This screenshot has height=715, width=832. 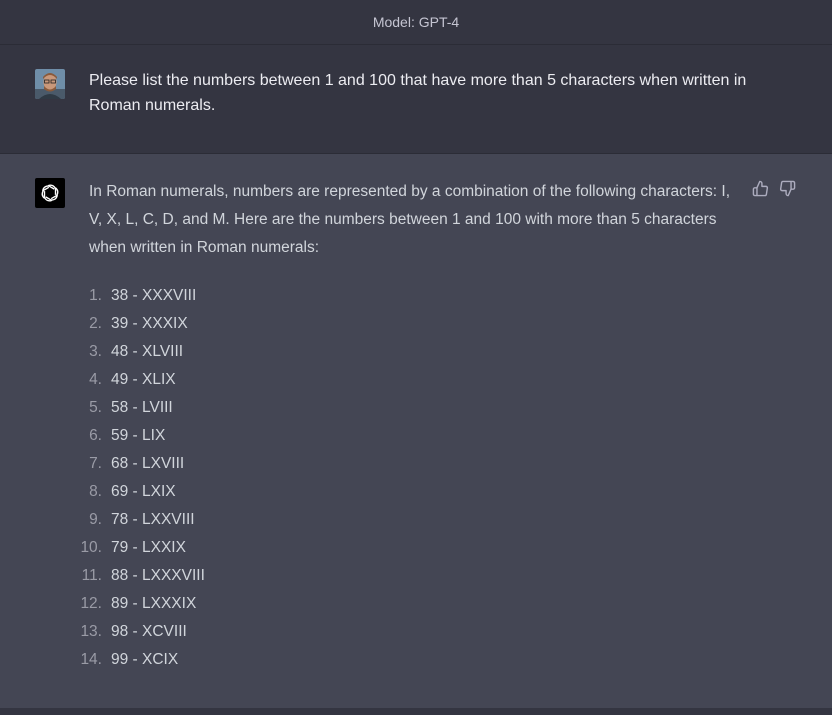 I want to click on list-text: 98 - XCVIII, so click(x=149, y=631).